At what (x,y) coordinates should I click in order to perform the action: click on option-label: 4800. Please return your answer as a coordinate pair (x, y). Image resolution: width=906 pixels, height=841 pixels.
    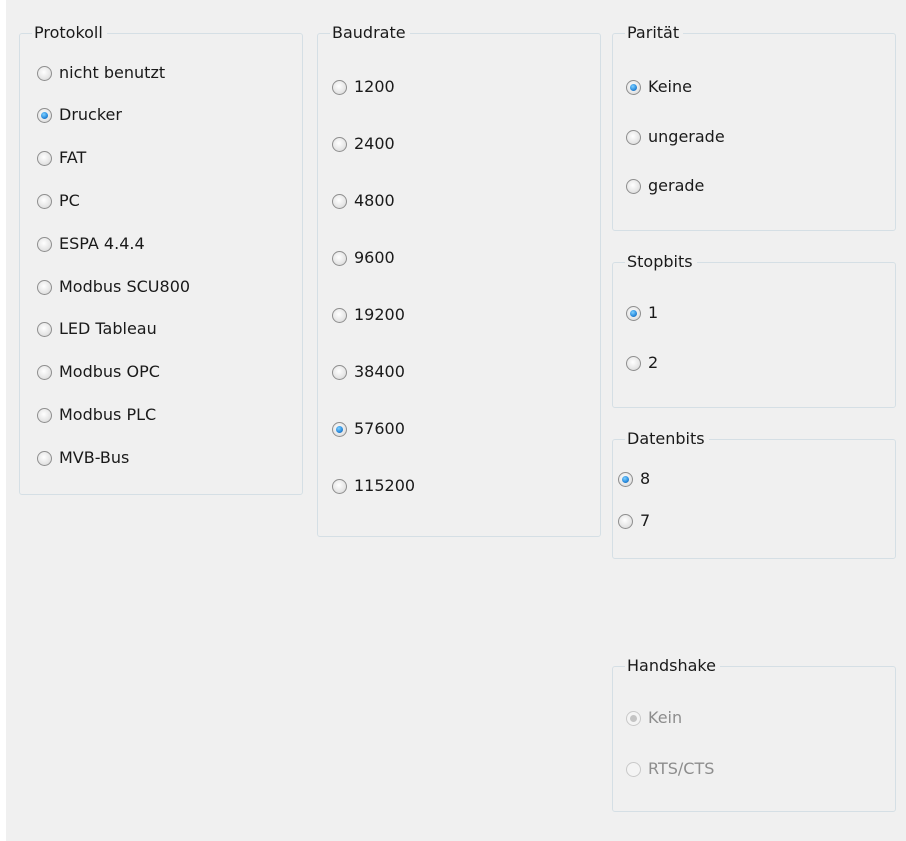
    Looking at the image, I should click on (374, 200).